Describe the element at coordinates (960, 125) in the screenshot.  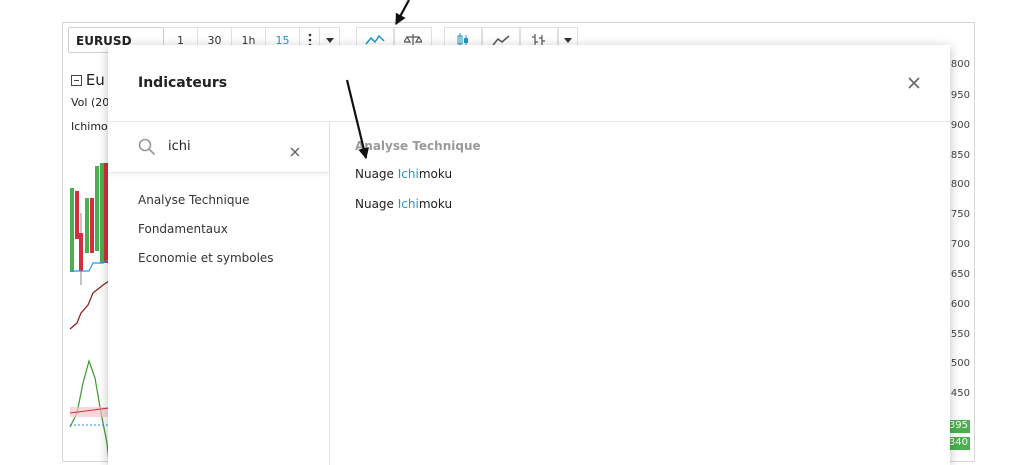
I see `price-label: 900` at that location.